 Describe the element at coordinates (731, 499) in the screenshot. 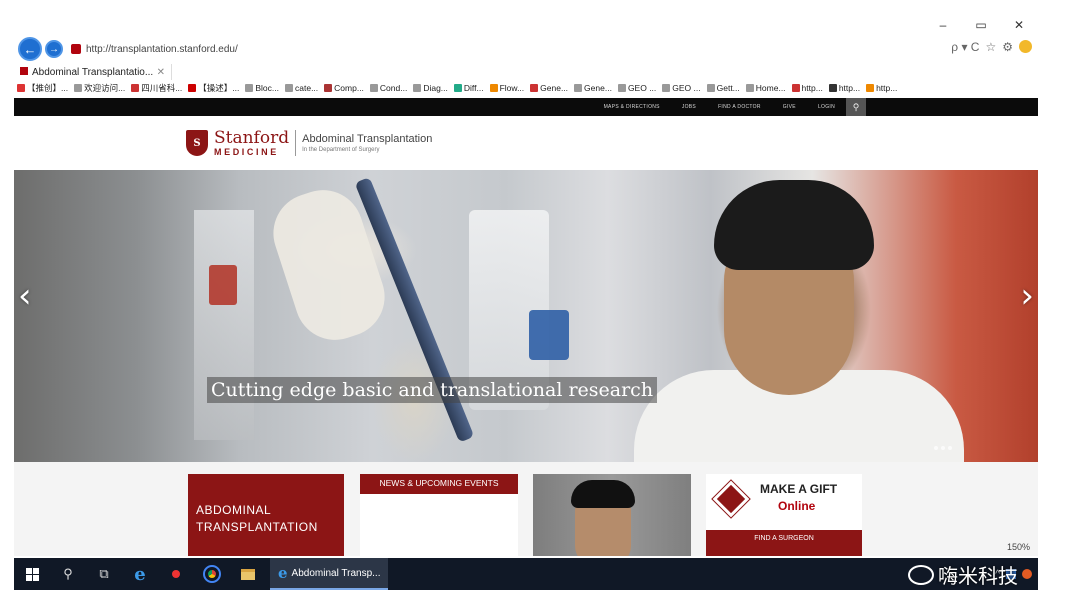

I see `gift-diamond-icon` at that location.